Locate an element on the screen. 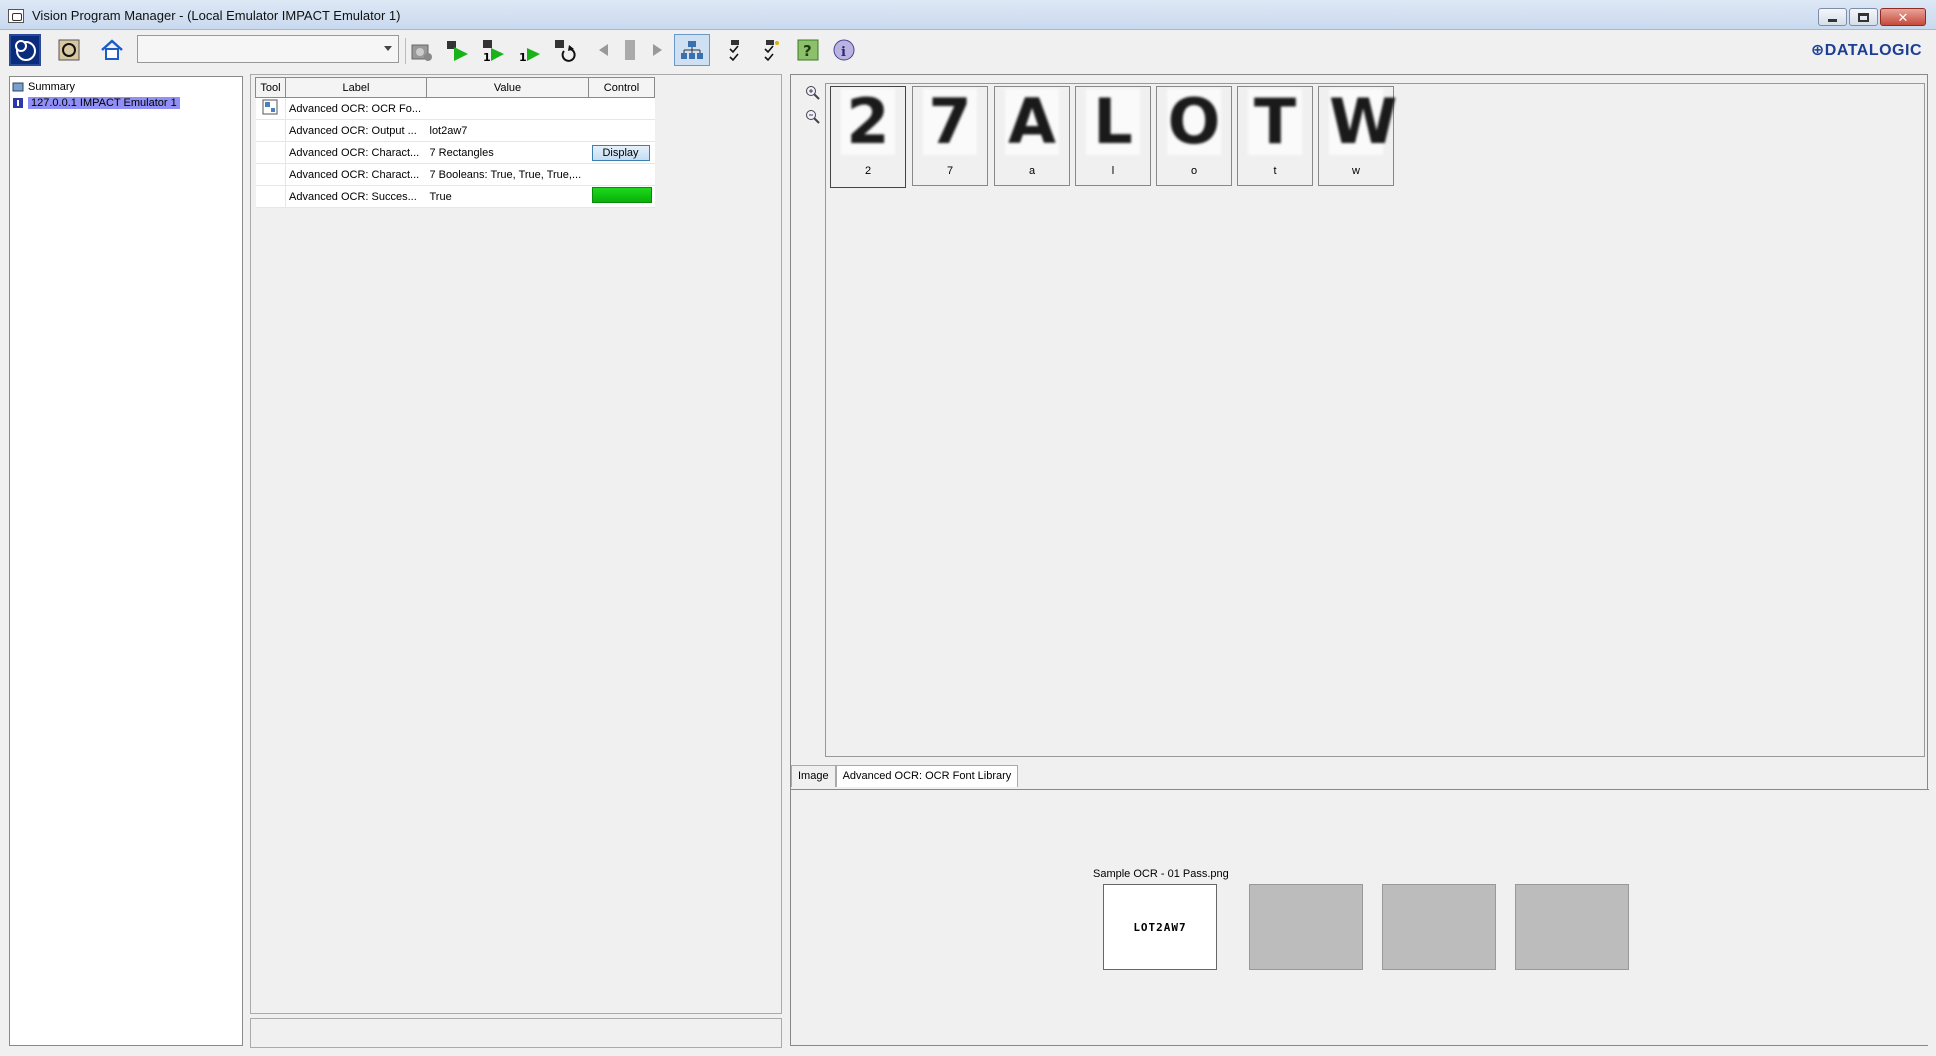  checklist-alt-button is located at coordinates (771, 50).